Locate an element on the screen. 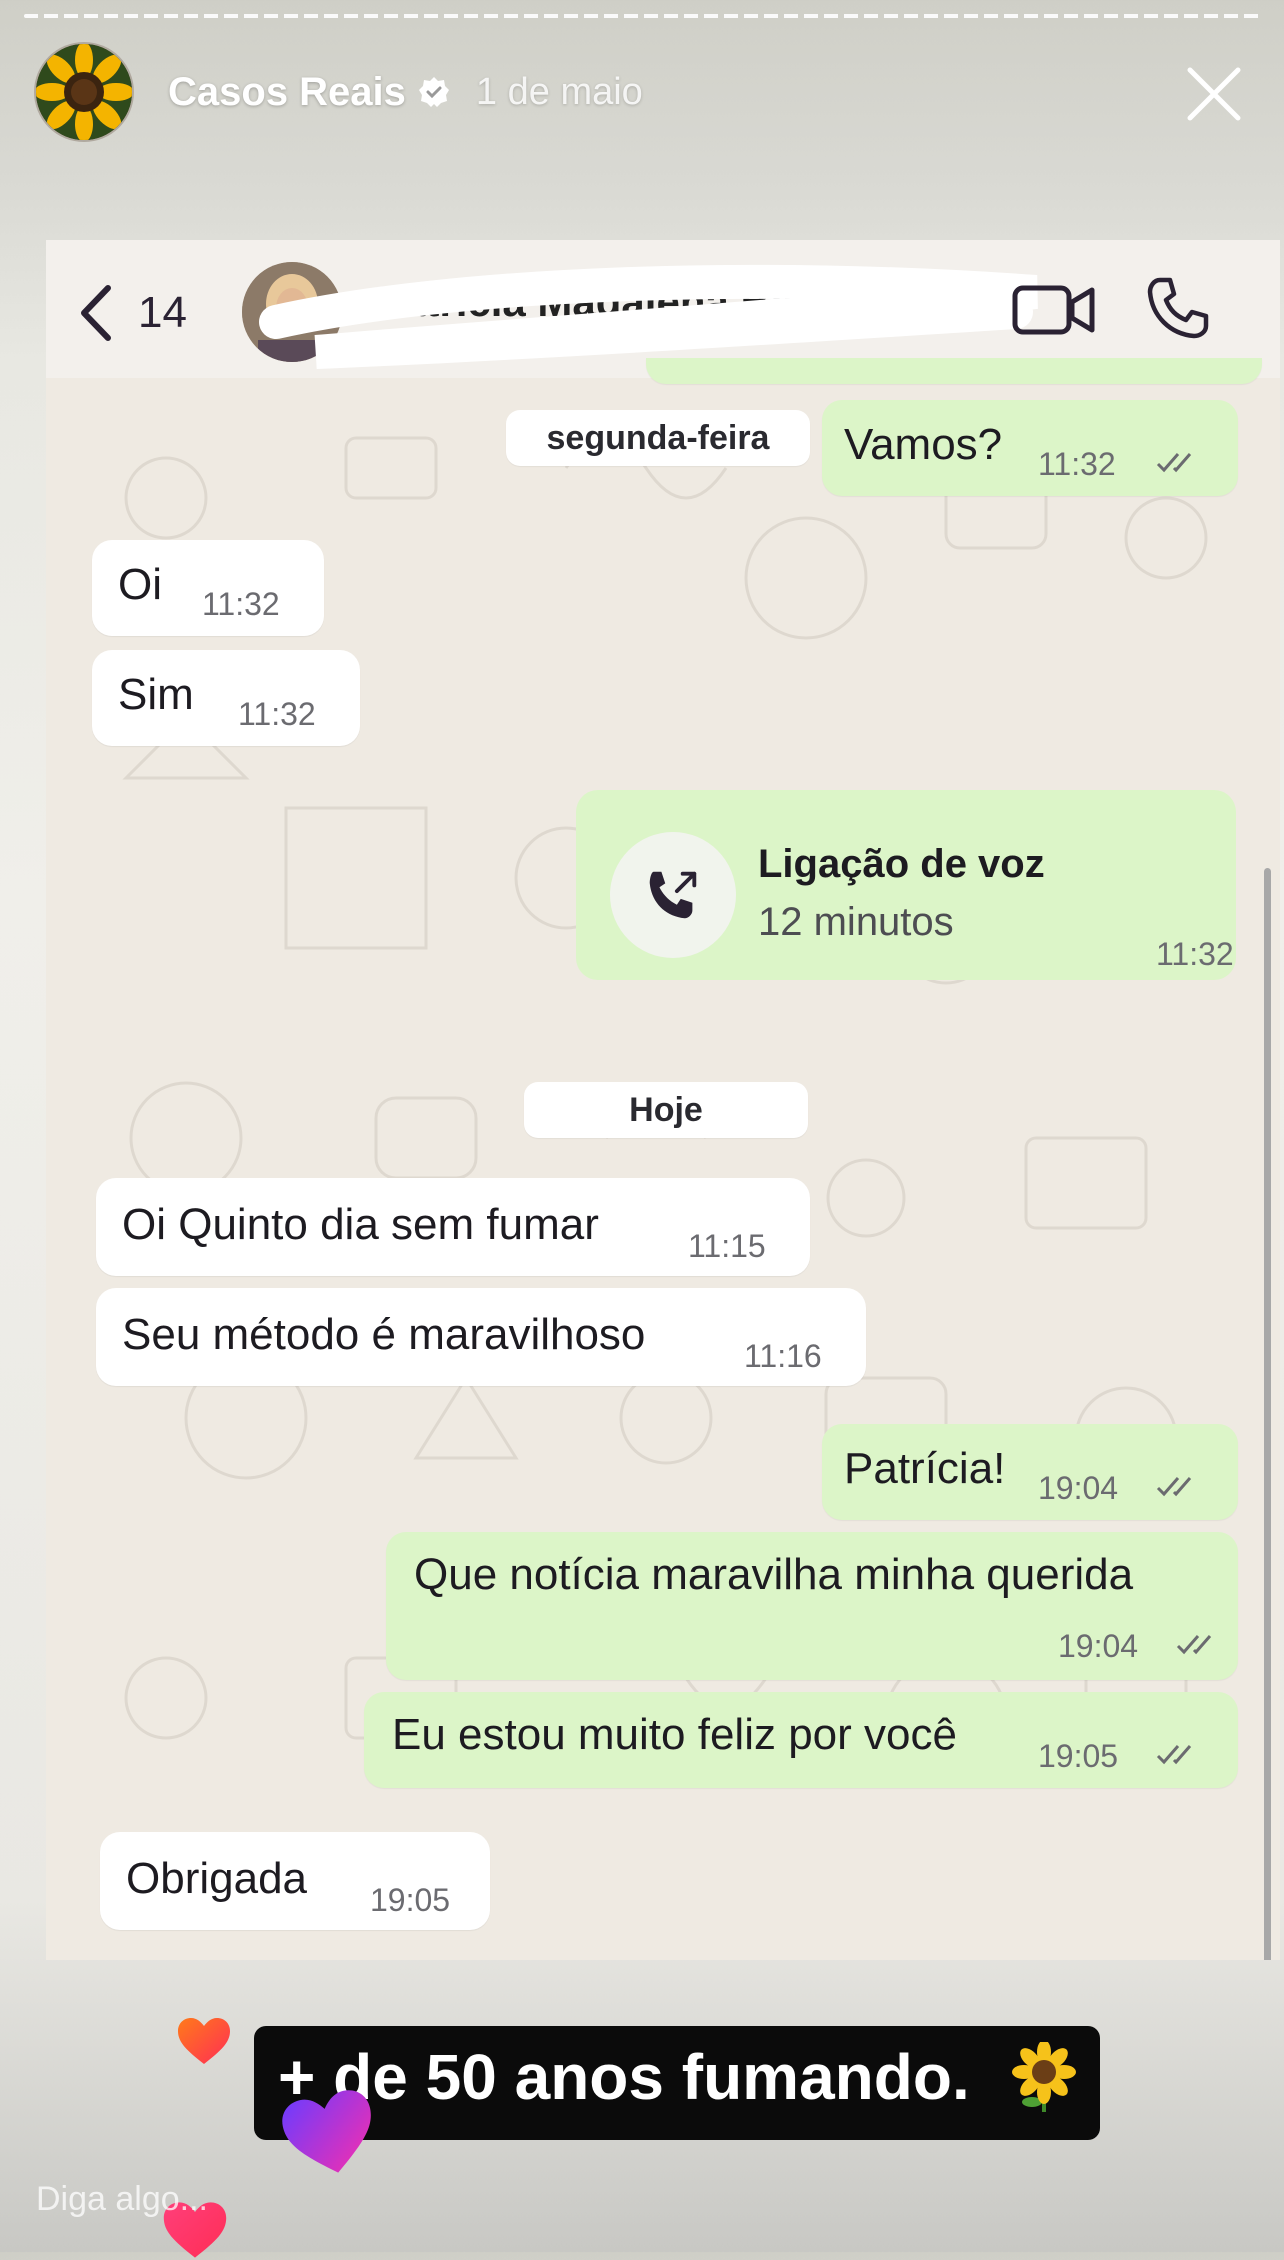 This screenshot has height=2260, width=1284. date-separator: Hoje is located at coordinates (666, 1110).